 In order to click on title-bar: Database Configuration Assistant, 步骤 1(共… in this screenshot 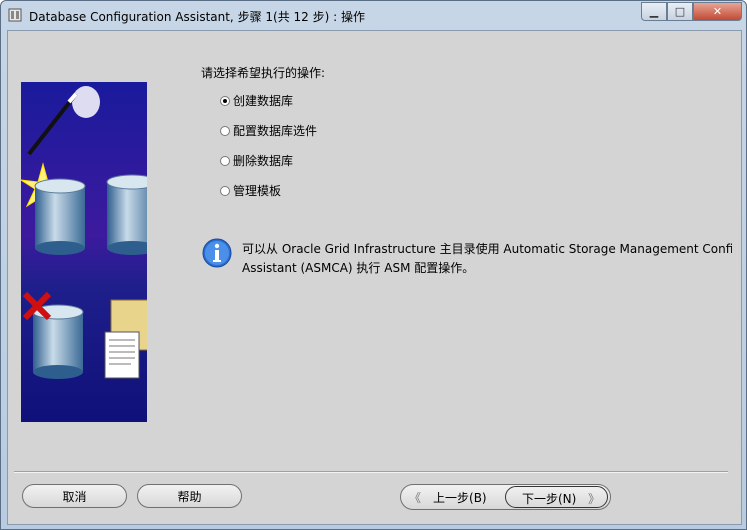, I will do `click(373, 15)`.